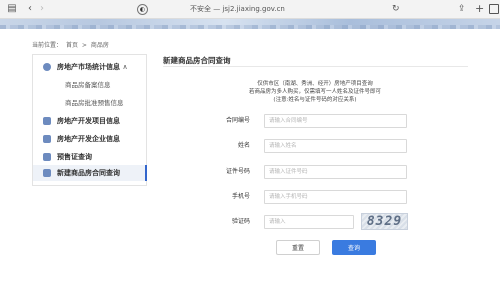 This screenshot has height=281, width=500. I want to click on contract-no-input, so click(335, 121).